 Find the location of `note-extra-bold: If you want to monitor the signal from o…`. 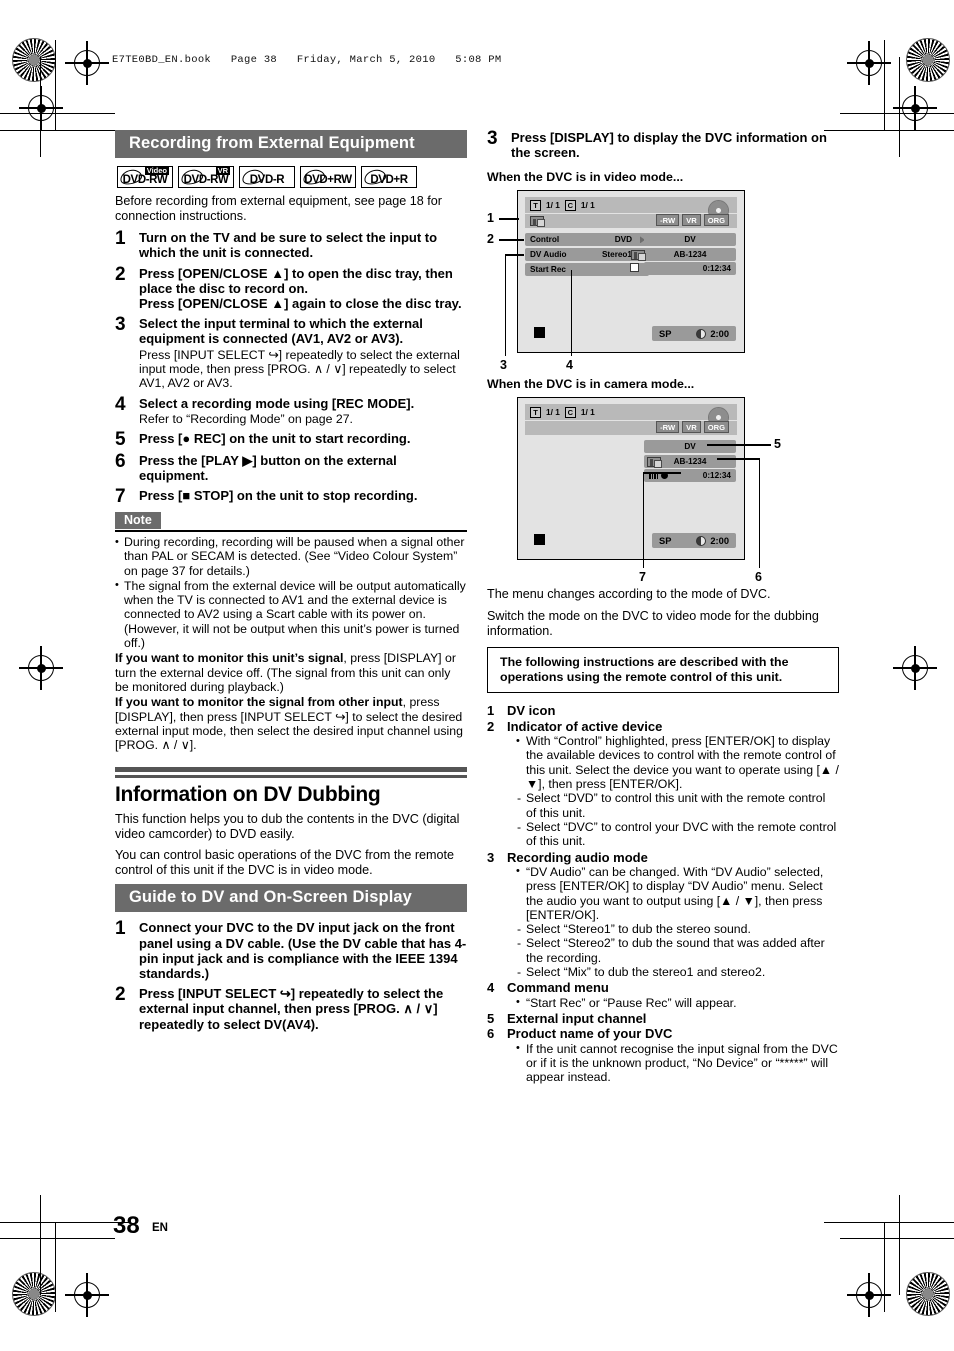

note-extra-bold: If you want to monitor the signal from o… is located at coordinates (259, 702).